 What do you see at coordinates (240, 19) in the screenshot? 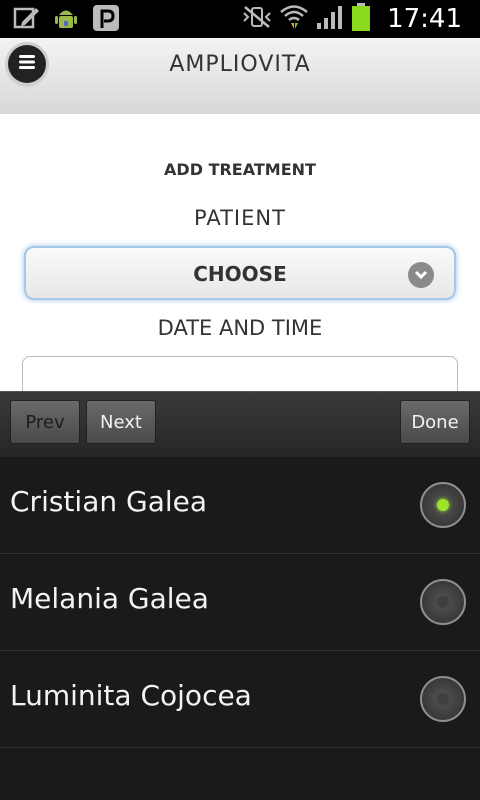
I see `status-bar: 17:41` at bounding box center [240, 19].